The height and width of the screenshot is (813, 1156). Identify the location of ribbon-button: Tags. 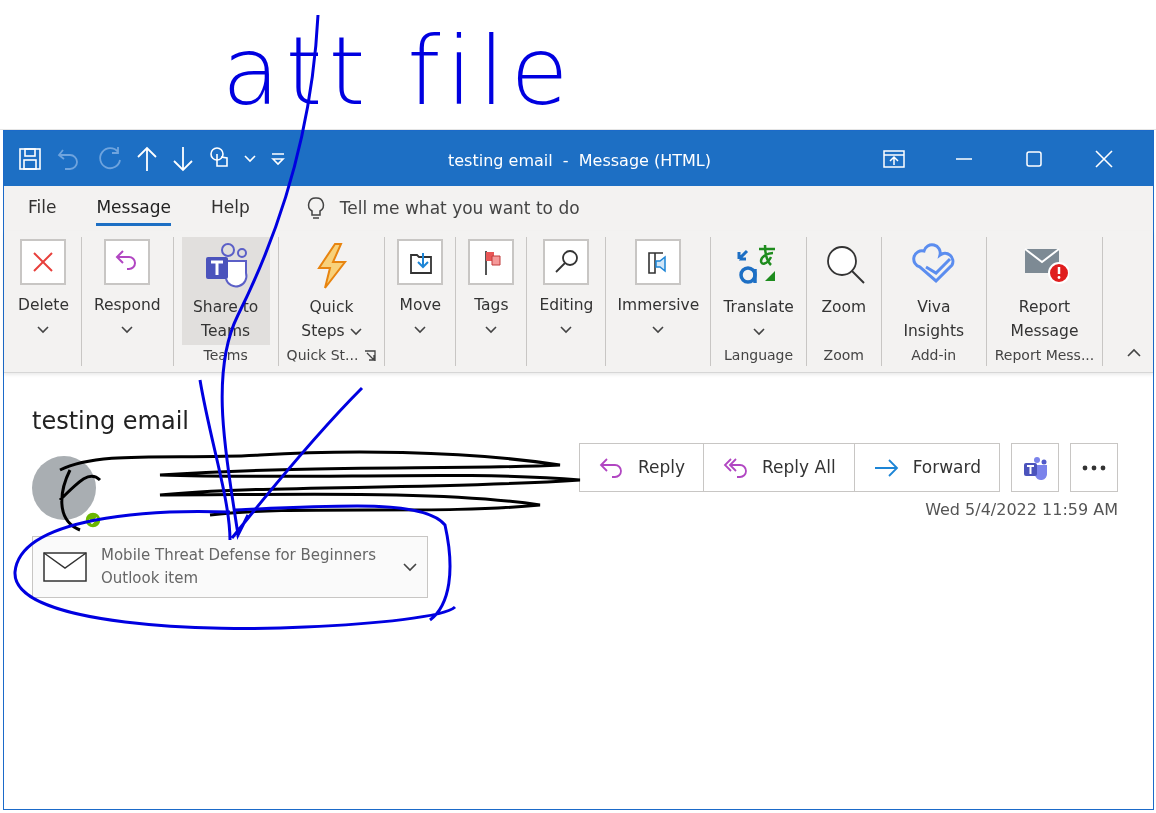
(491, 290).